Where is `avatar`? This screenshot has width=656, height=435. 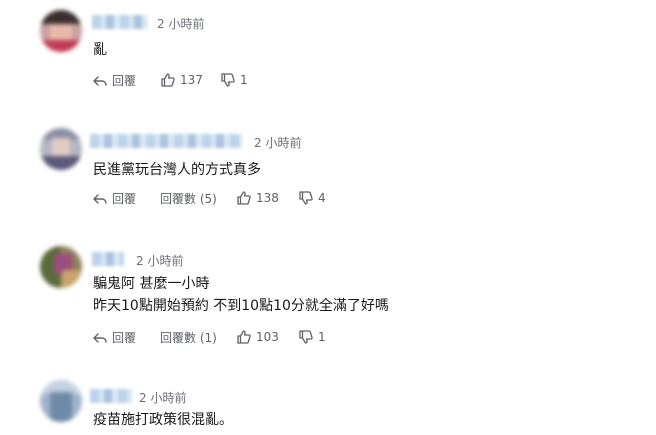 avatar is located at coordinates (61, 401).